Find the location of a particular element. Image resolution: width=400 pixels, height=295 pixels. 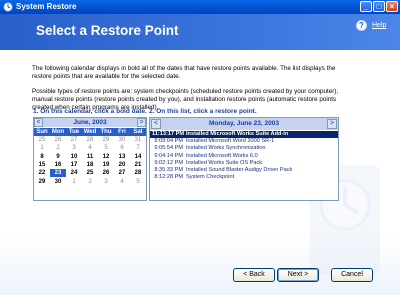

restore-point-description: System Checkpoint is located at coordinates (210, 177).